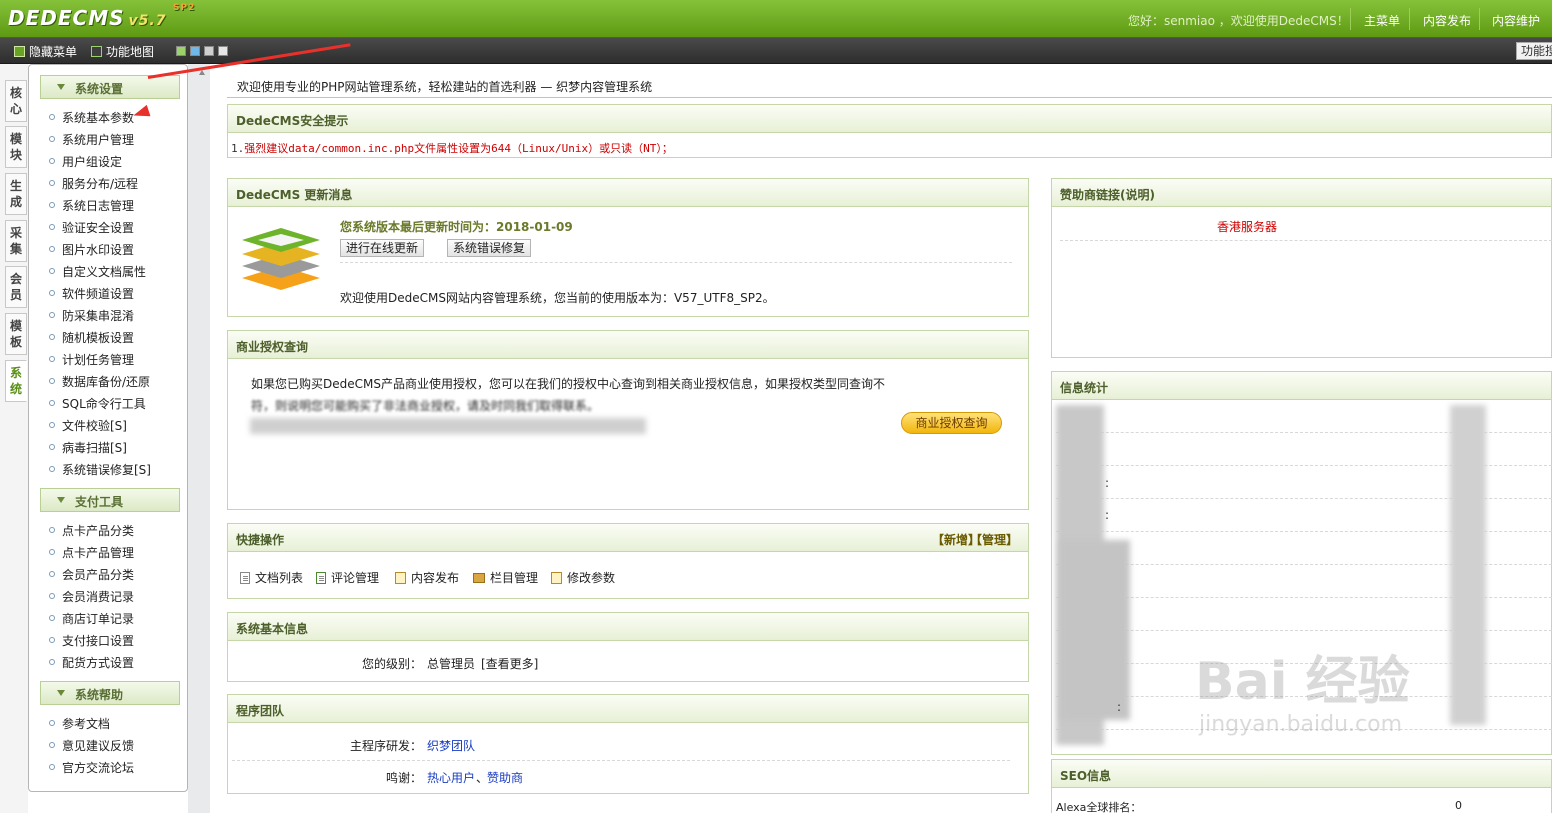  I want to click on tab-generate: 生成, so click(16, 194).